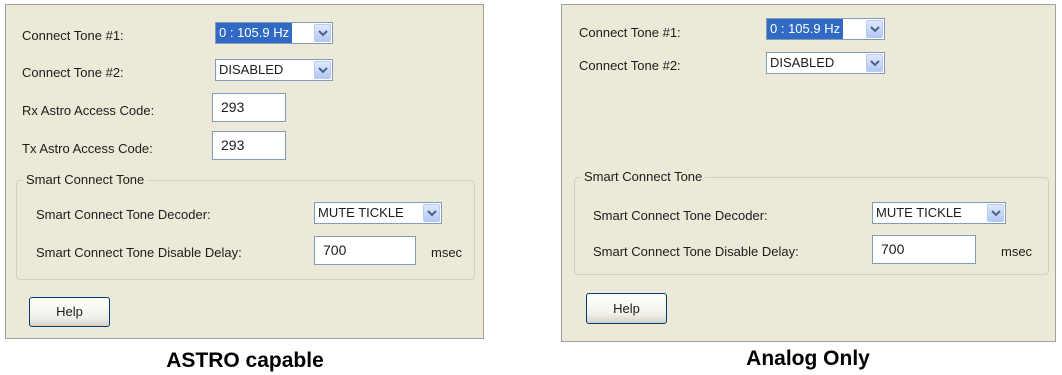  I want to click on caption-analog-only: Analog Only, so click(808, 358).